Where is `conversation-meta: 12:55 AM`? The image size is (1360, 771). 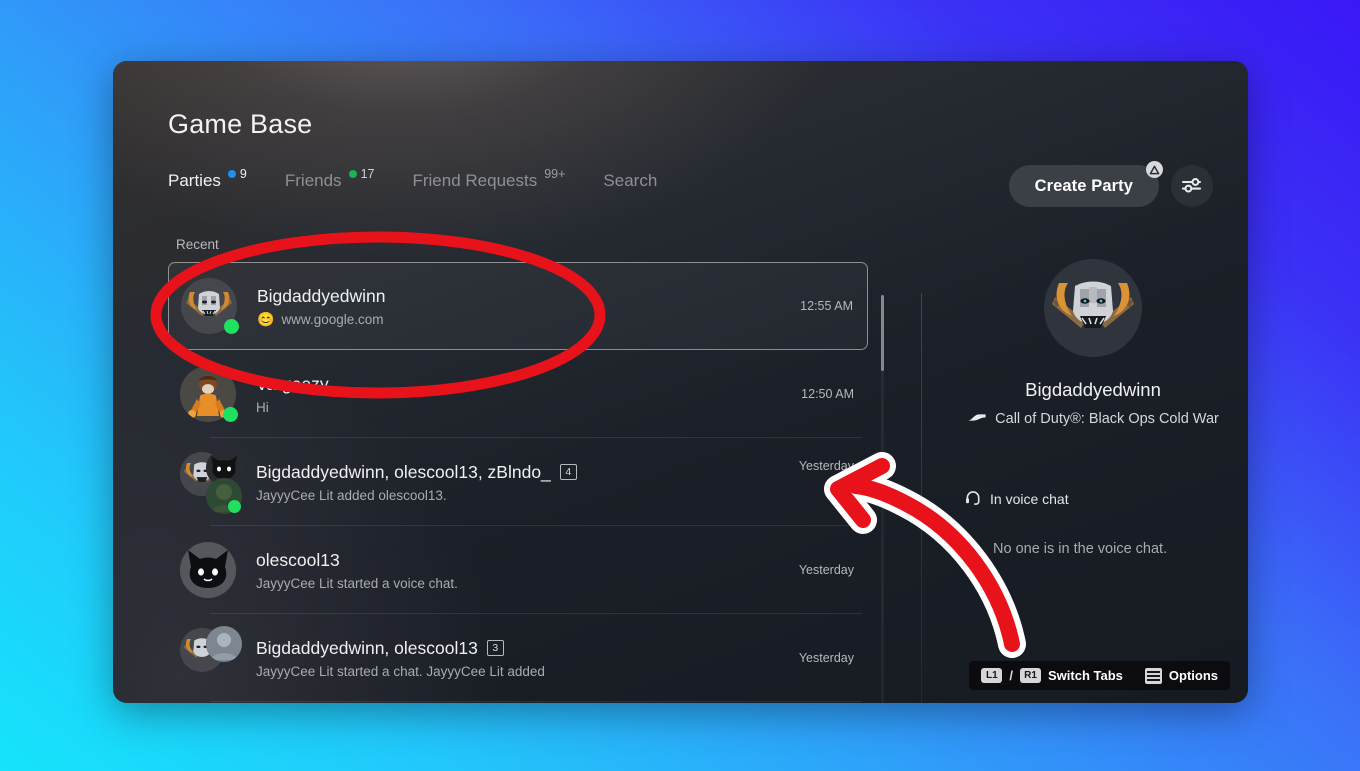 conversation-meta: 12:55 AM is located at coordinates (826, 306).